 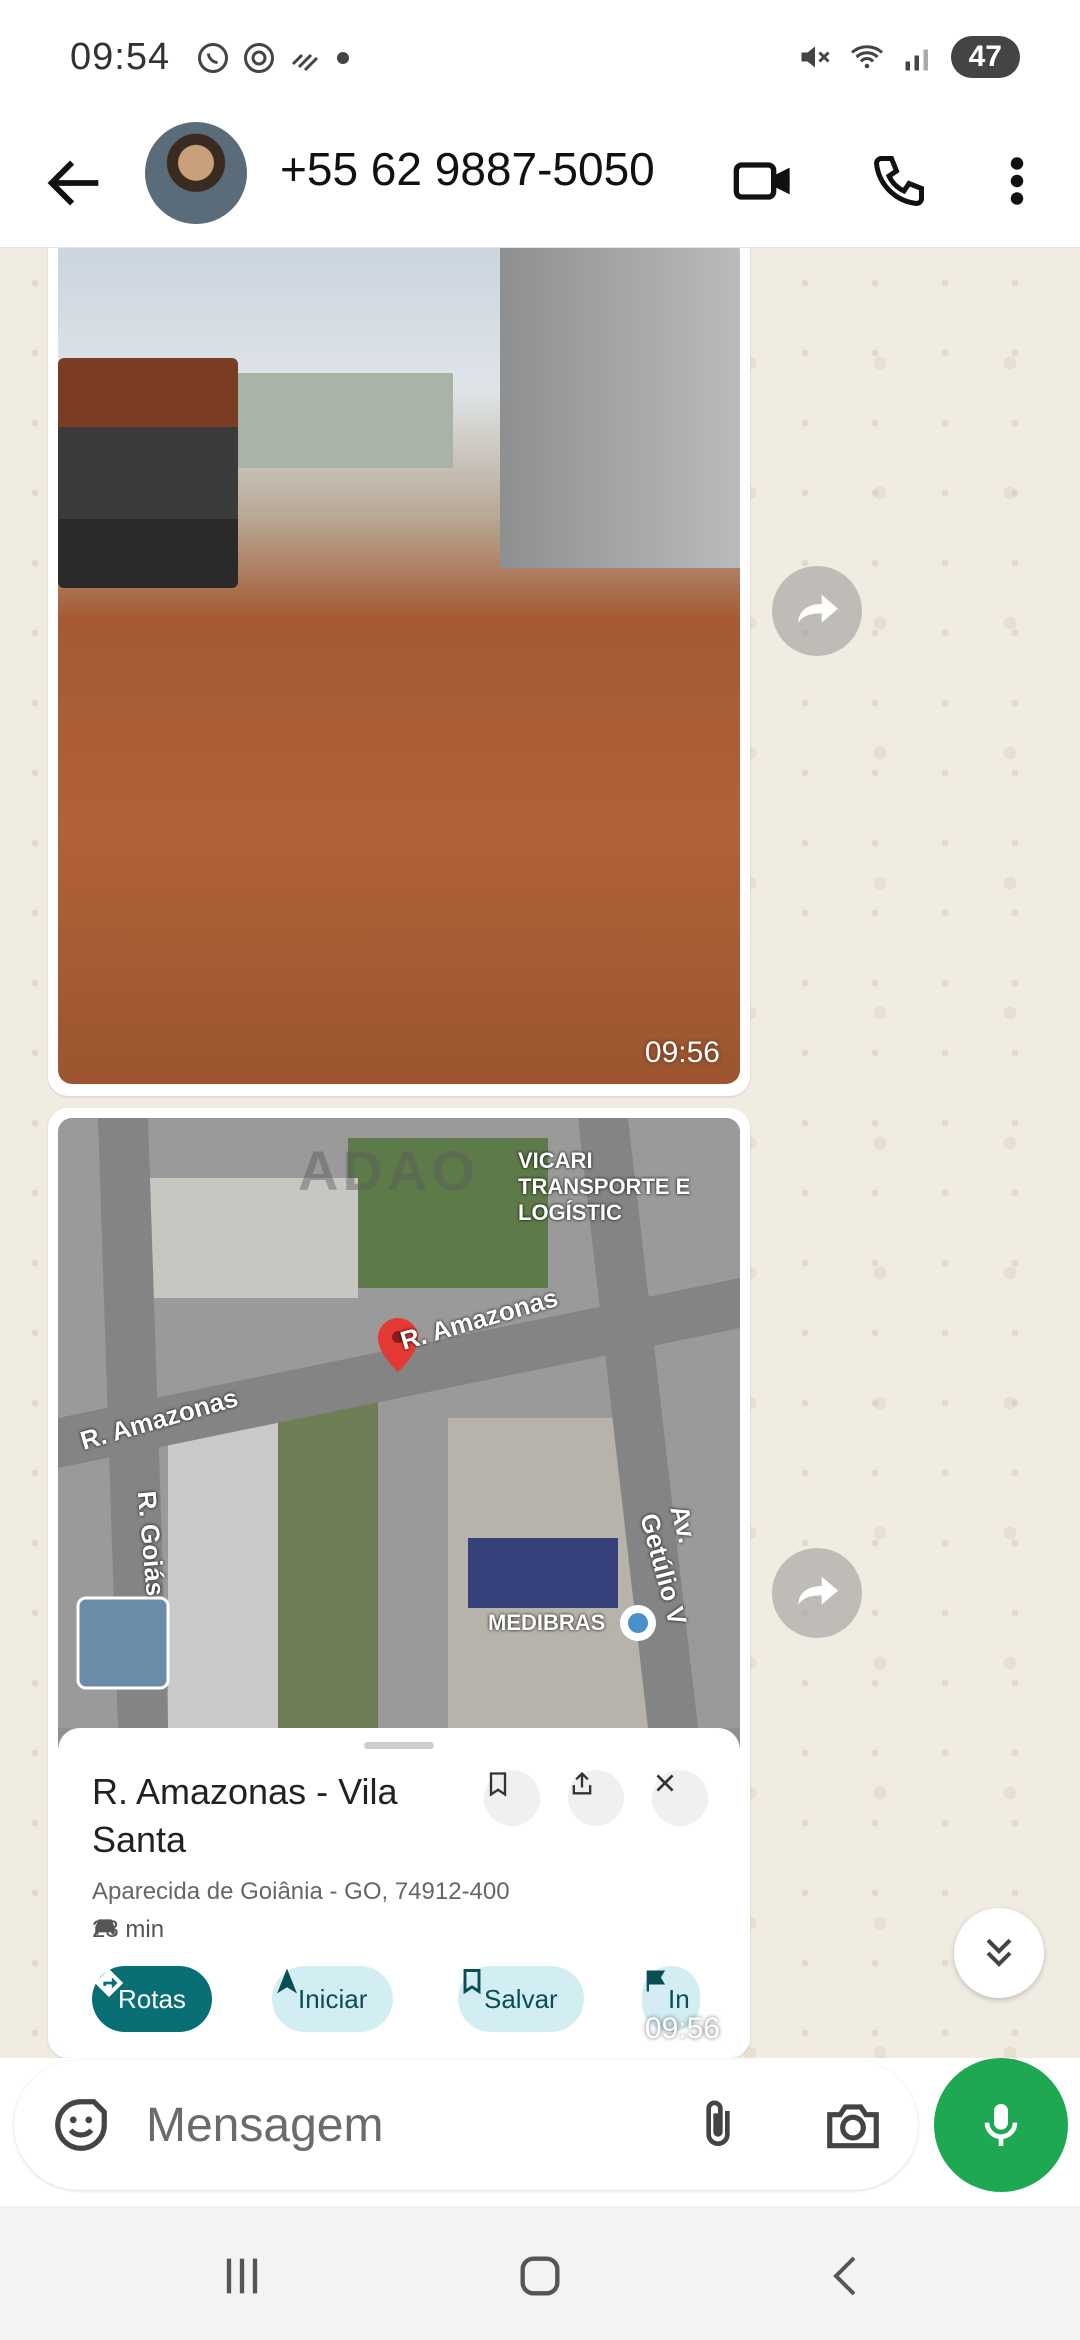 I want to click on notification-icons, so click(x=274, y=58).